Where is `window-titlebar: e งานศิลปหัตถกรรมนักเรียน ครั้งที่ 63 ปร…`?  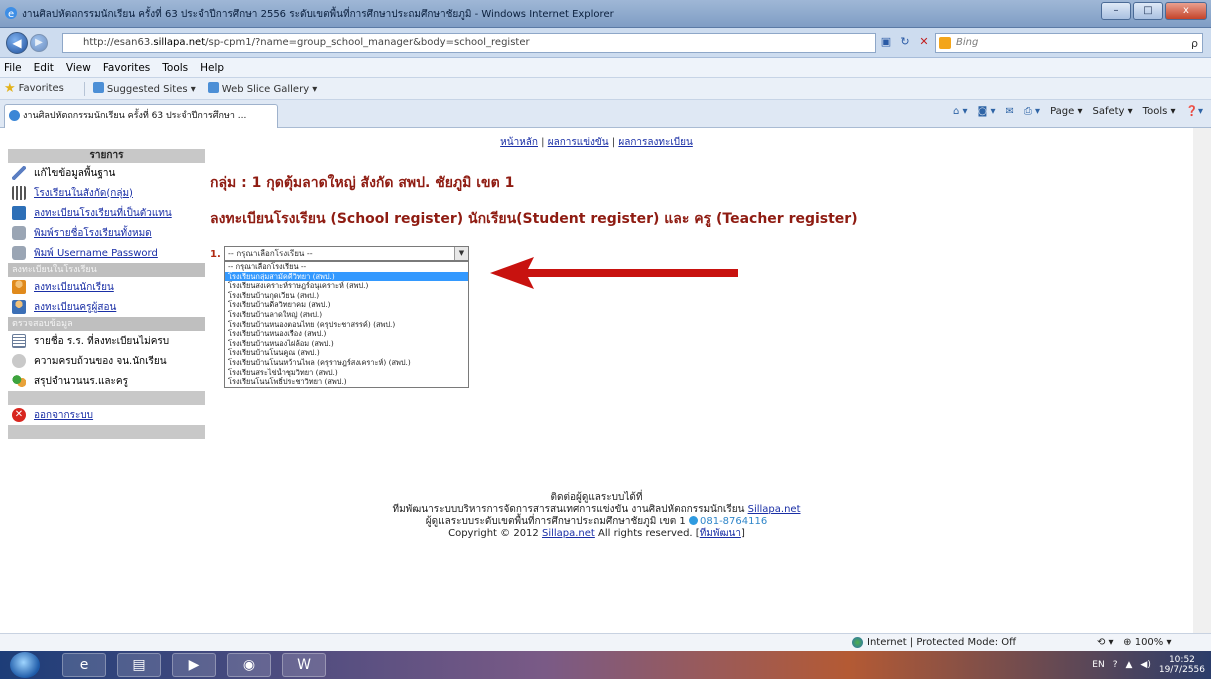
window-titlebar: e งานศิลปหัตถกรรมนักเรียน ครั้งที่ 63 ปร… is located at coordinates (605, 14).